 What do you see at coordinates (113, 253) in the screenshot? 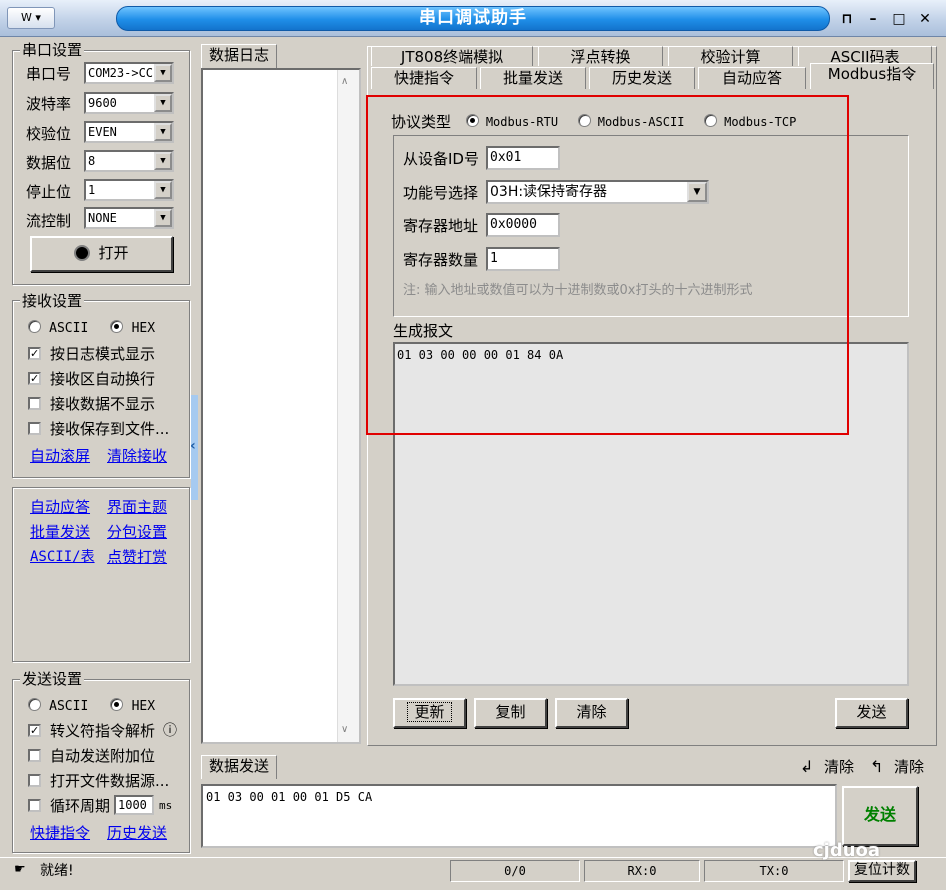
I see `open-port-label: 打开` at bounding box center [113, 253].